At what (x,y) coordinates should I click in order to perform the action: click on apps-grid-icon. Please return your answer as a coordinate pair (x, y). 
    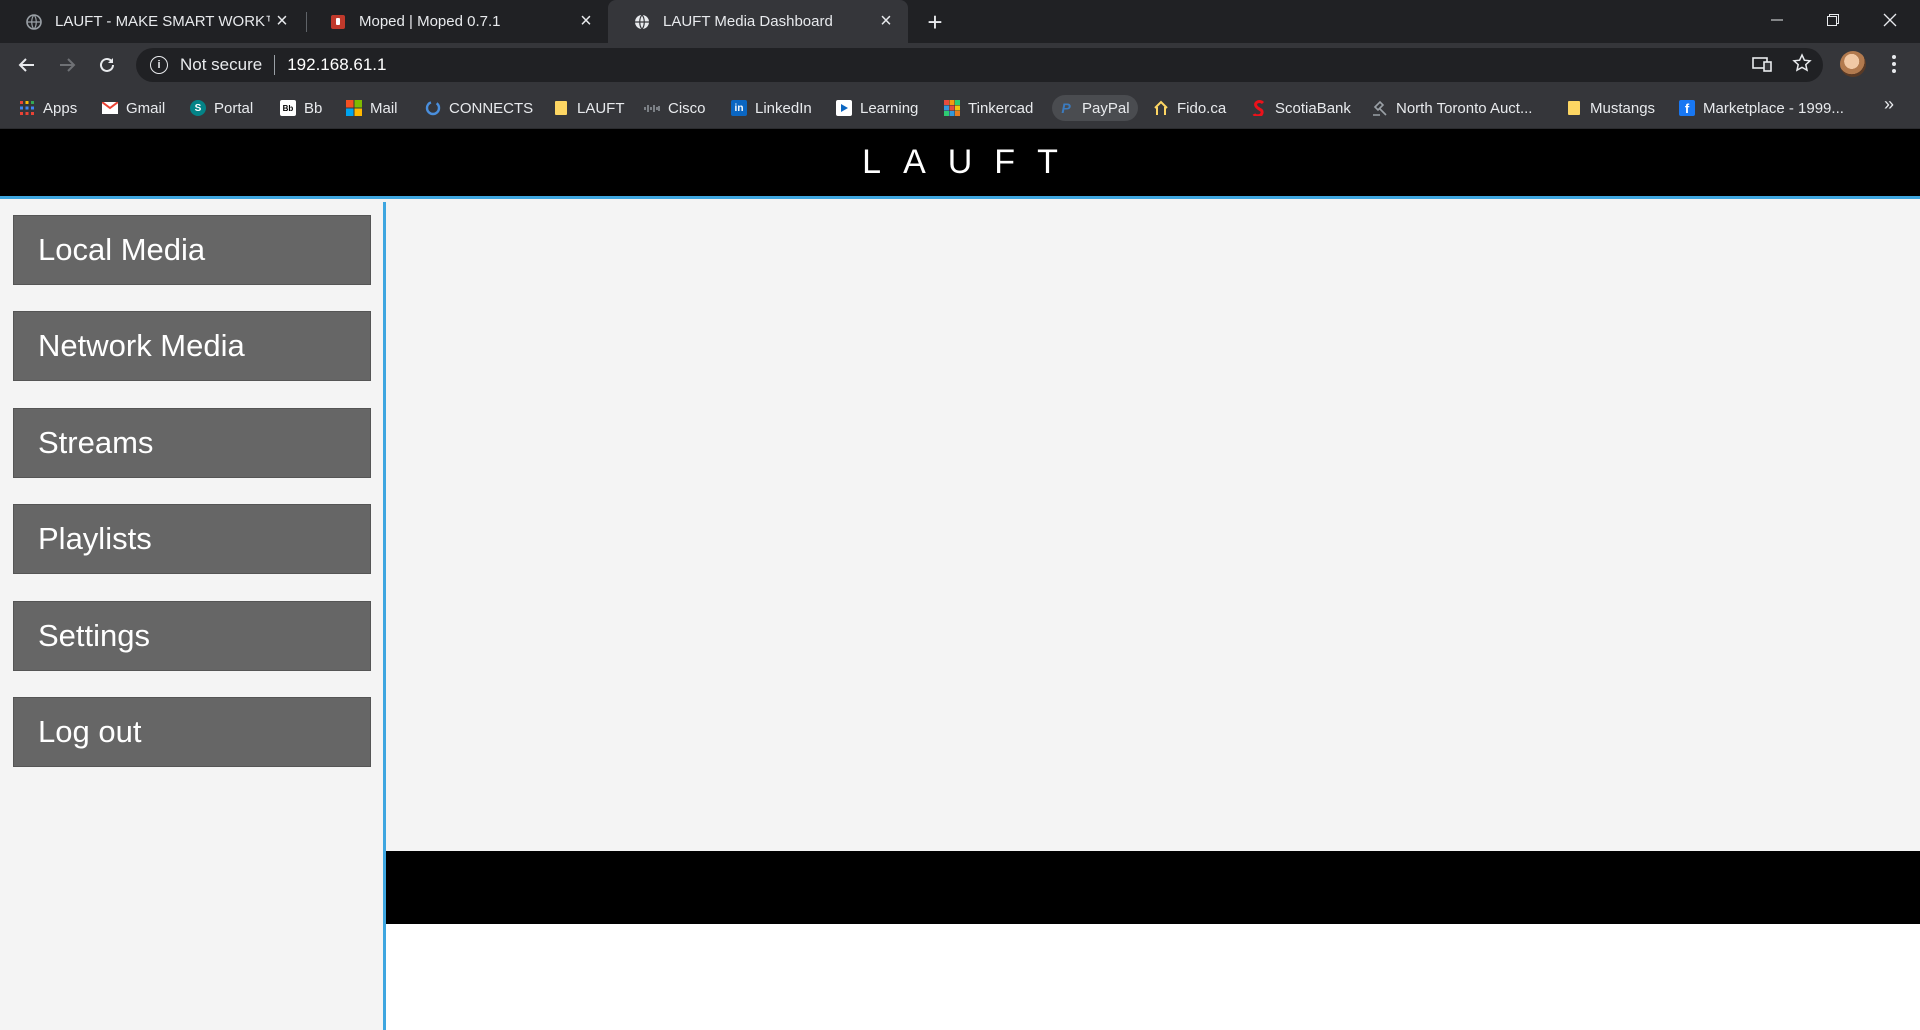
    Looking at the image, I should click on (27, 108).